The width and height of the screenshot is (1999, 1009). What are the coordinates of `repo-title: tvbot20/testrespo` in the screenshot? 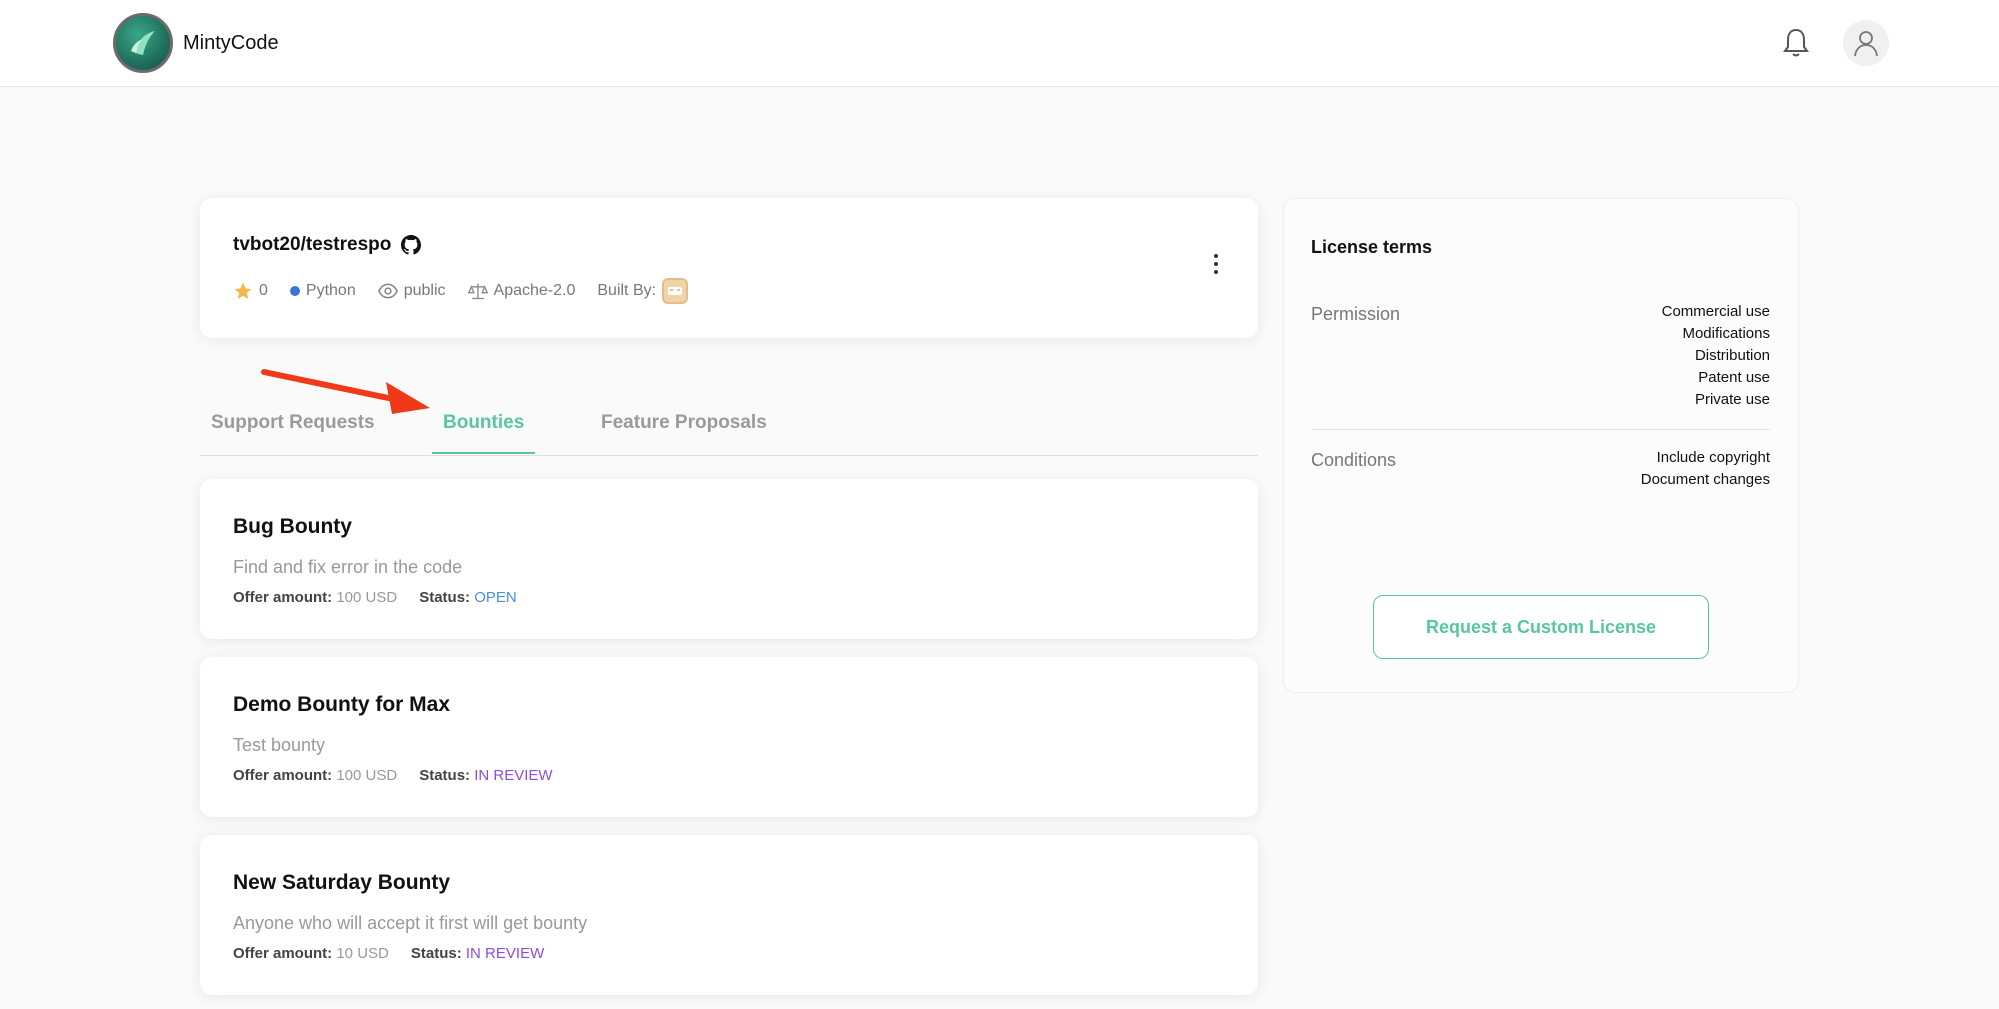 It's located at (327, 245).